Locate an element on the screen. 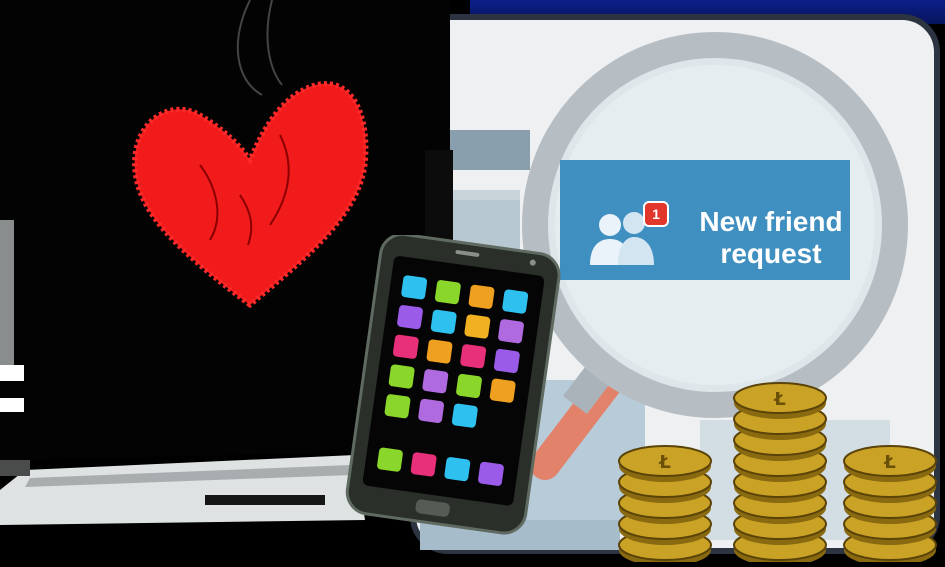  notification-badge: 1 is located at coordinates (656, 214).